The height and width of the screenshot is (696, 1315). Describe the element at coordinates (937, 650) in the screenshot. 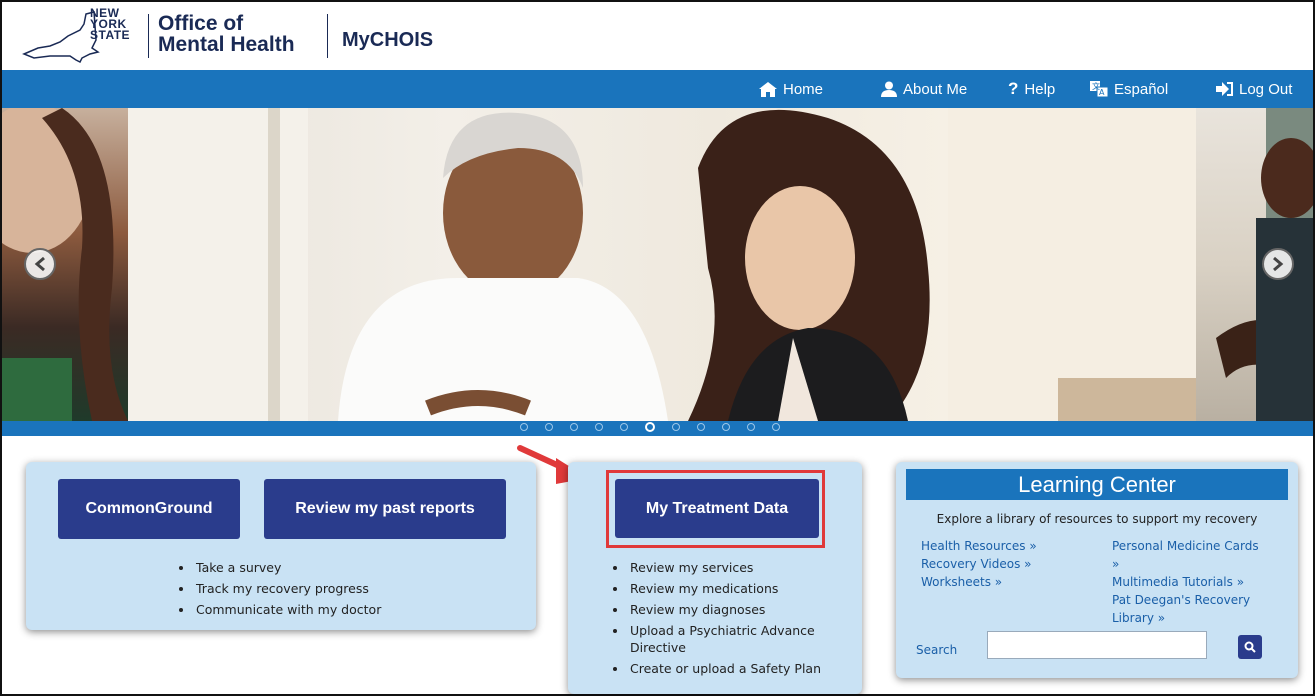

I see `search-label: Search` at that location.